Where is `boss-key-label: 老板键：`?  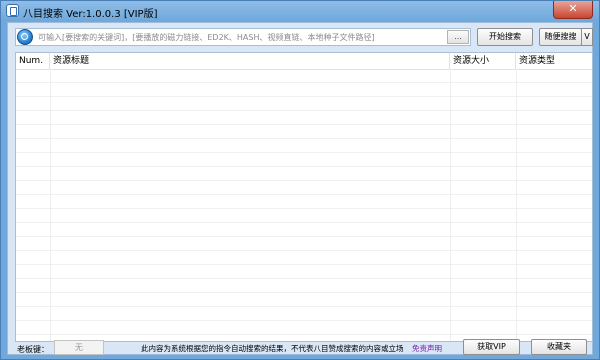
boss-key-label: 老板键： is located at coordinates (33, 349).